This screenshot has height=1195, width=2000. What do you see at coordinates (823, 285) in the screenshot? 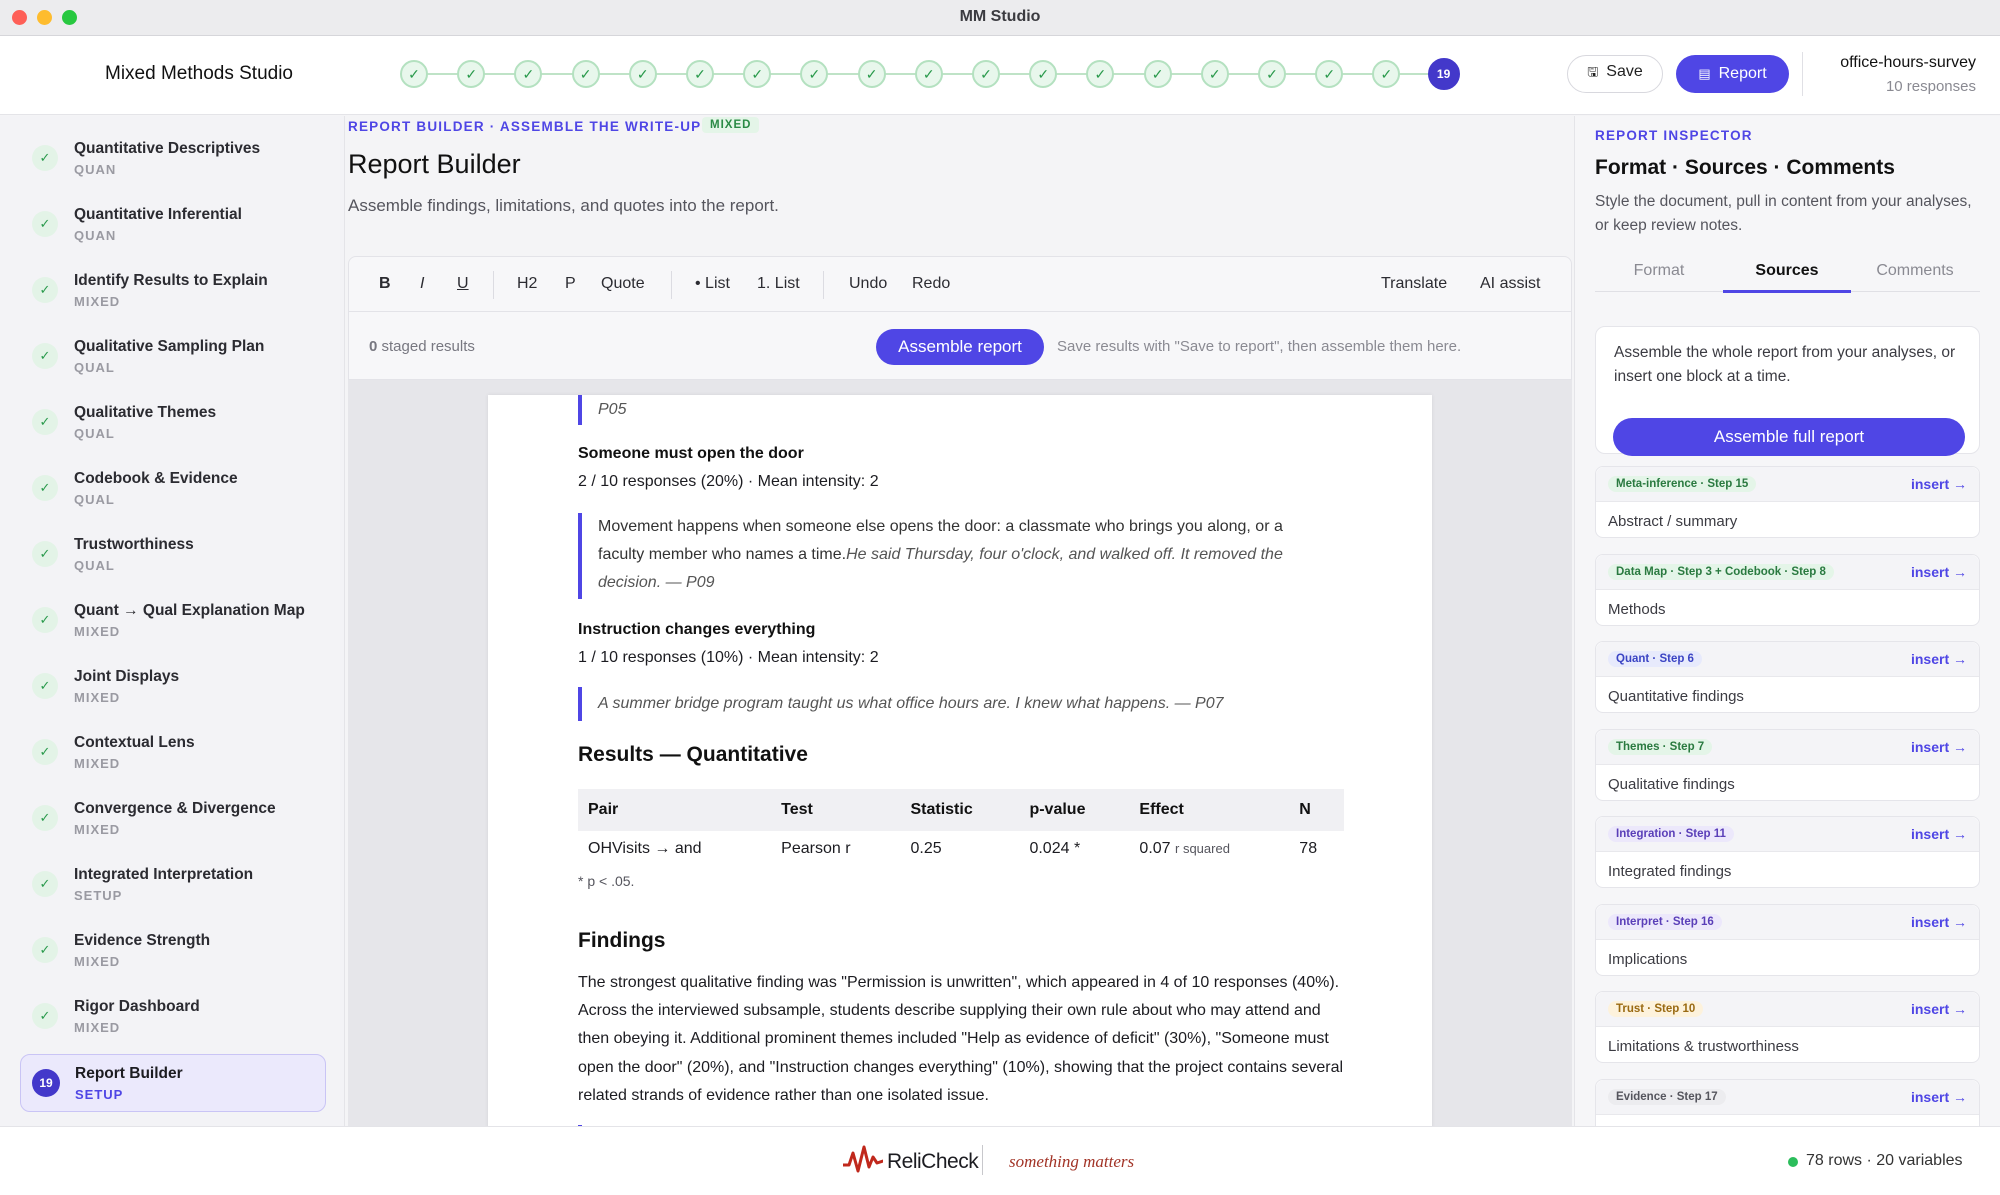
I see `toolbar-divider` at bounding box center [823, 285].